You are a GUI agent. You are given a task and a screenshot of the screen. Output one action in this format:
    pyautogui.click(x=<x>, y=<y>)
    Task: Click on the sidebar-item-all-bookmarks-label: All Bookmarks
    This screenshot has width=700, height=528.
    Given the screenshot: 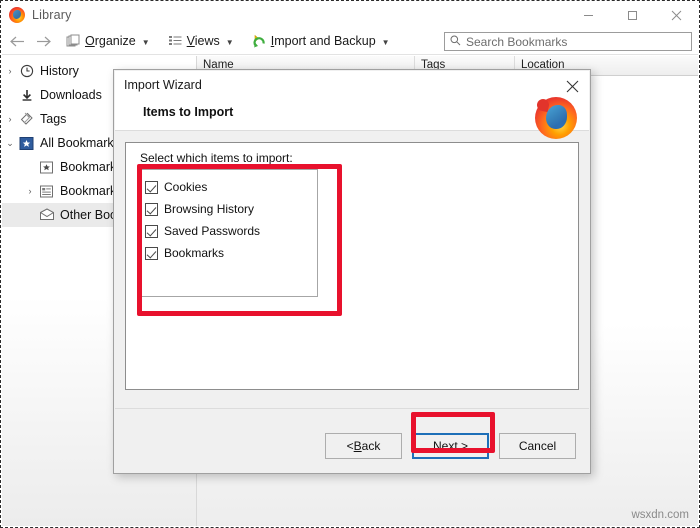 What is the action you would take?
    pyautogui.click(x=80, y=143)
    